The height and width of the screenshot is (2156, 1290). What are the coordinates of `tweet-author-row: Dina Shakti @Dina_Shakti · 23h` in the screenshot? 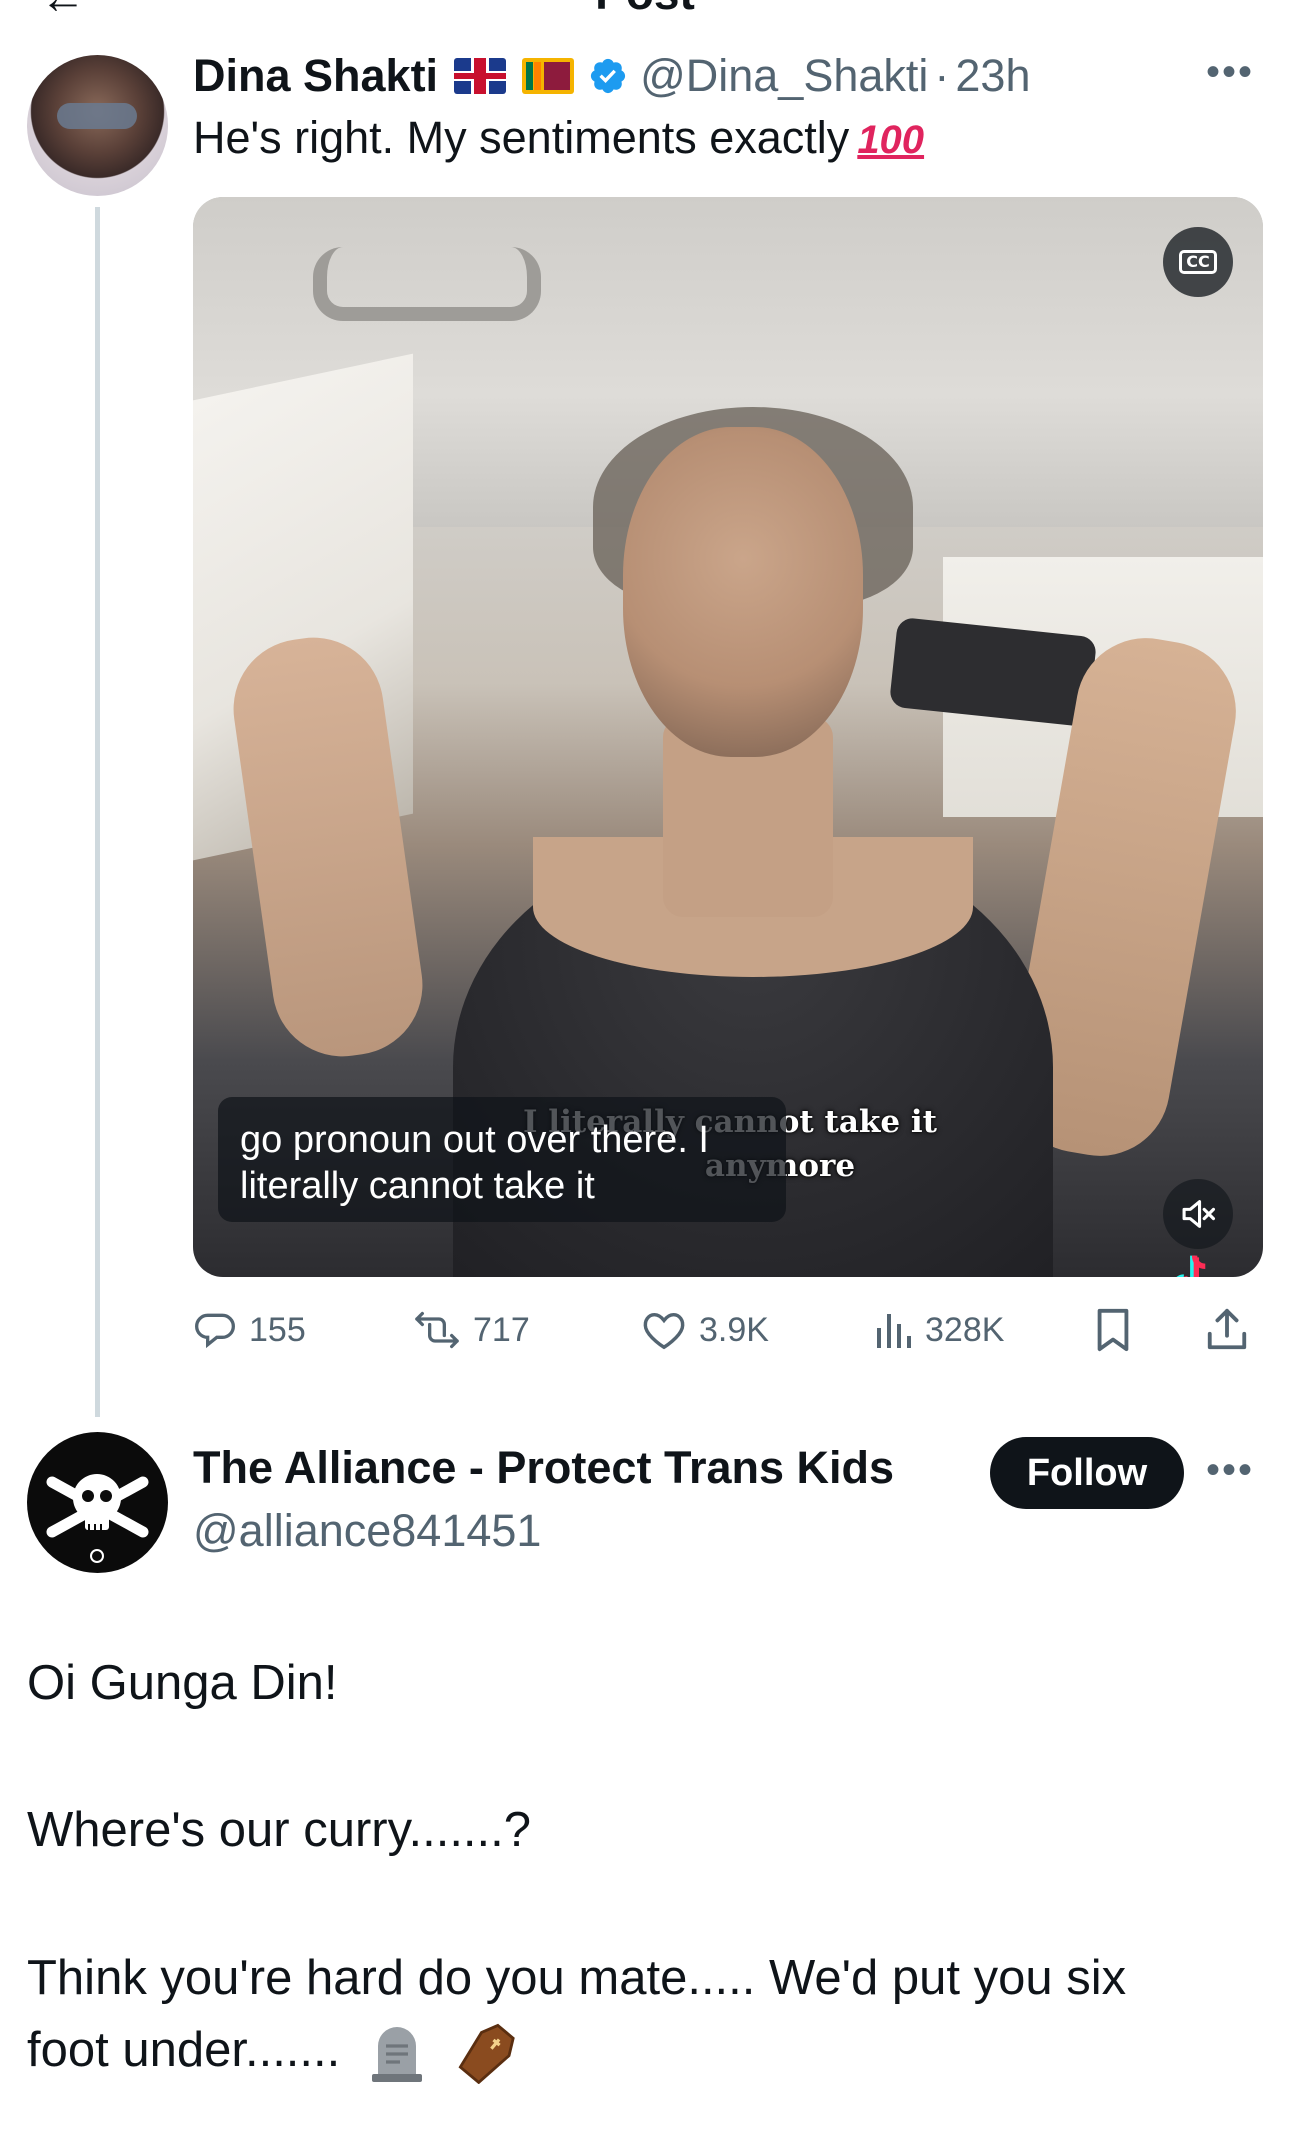 It's located at (611, 76).